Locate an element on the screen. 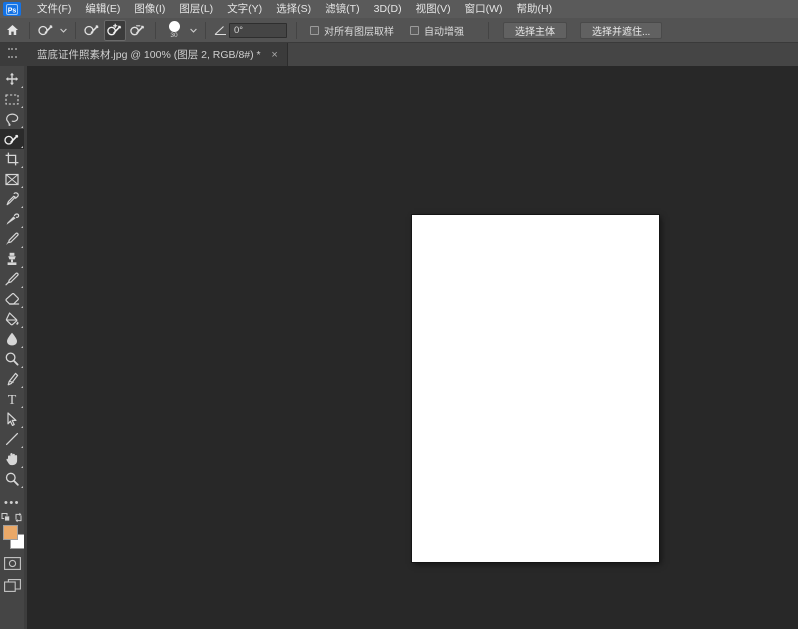 This screenshot has width=798, height=629. tool-history-brush is located at coordinates (12, 279).